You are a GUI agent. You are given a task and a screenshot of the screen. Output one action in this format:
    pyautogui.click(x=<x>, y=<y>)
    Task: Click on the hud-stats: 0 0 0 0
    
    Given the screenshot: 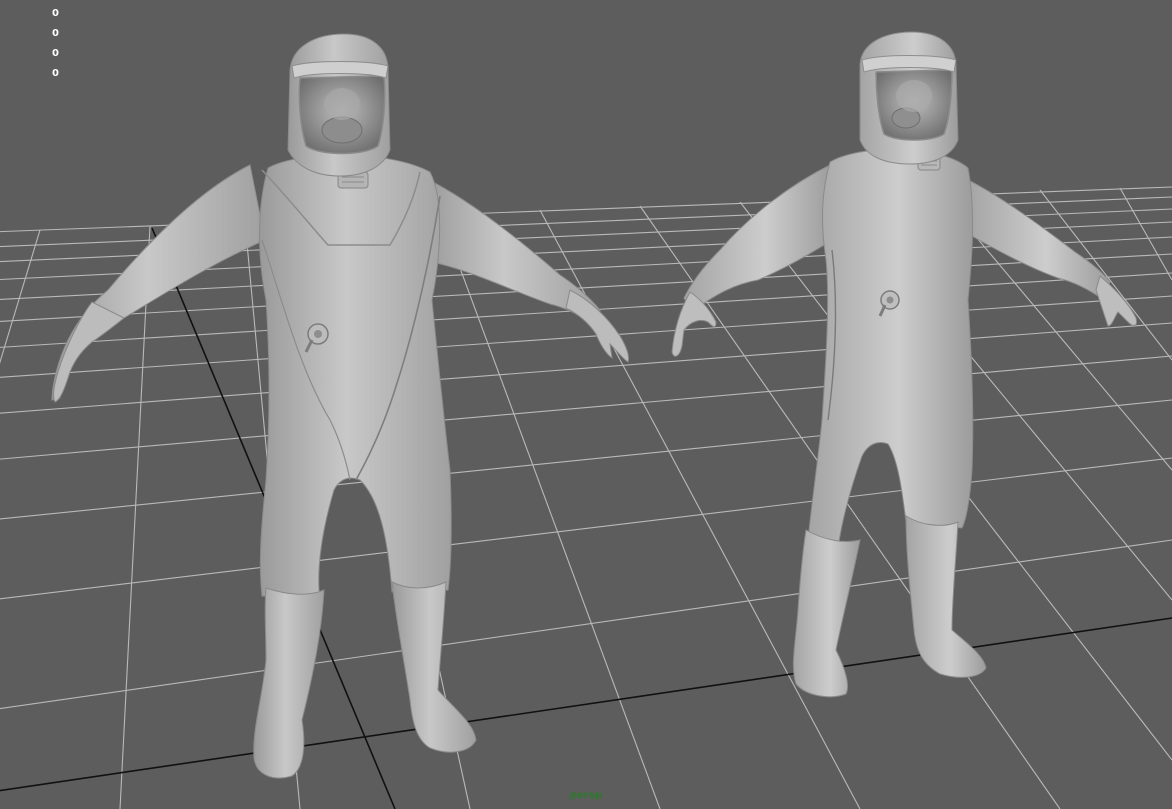 What is the action you would take?
    pyautogui.click(x=55, y=44)
    